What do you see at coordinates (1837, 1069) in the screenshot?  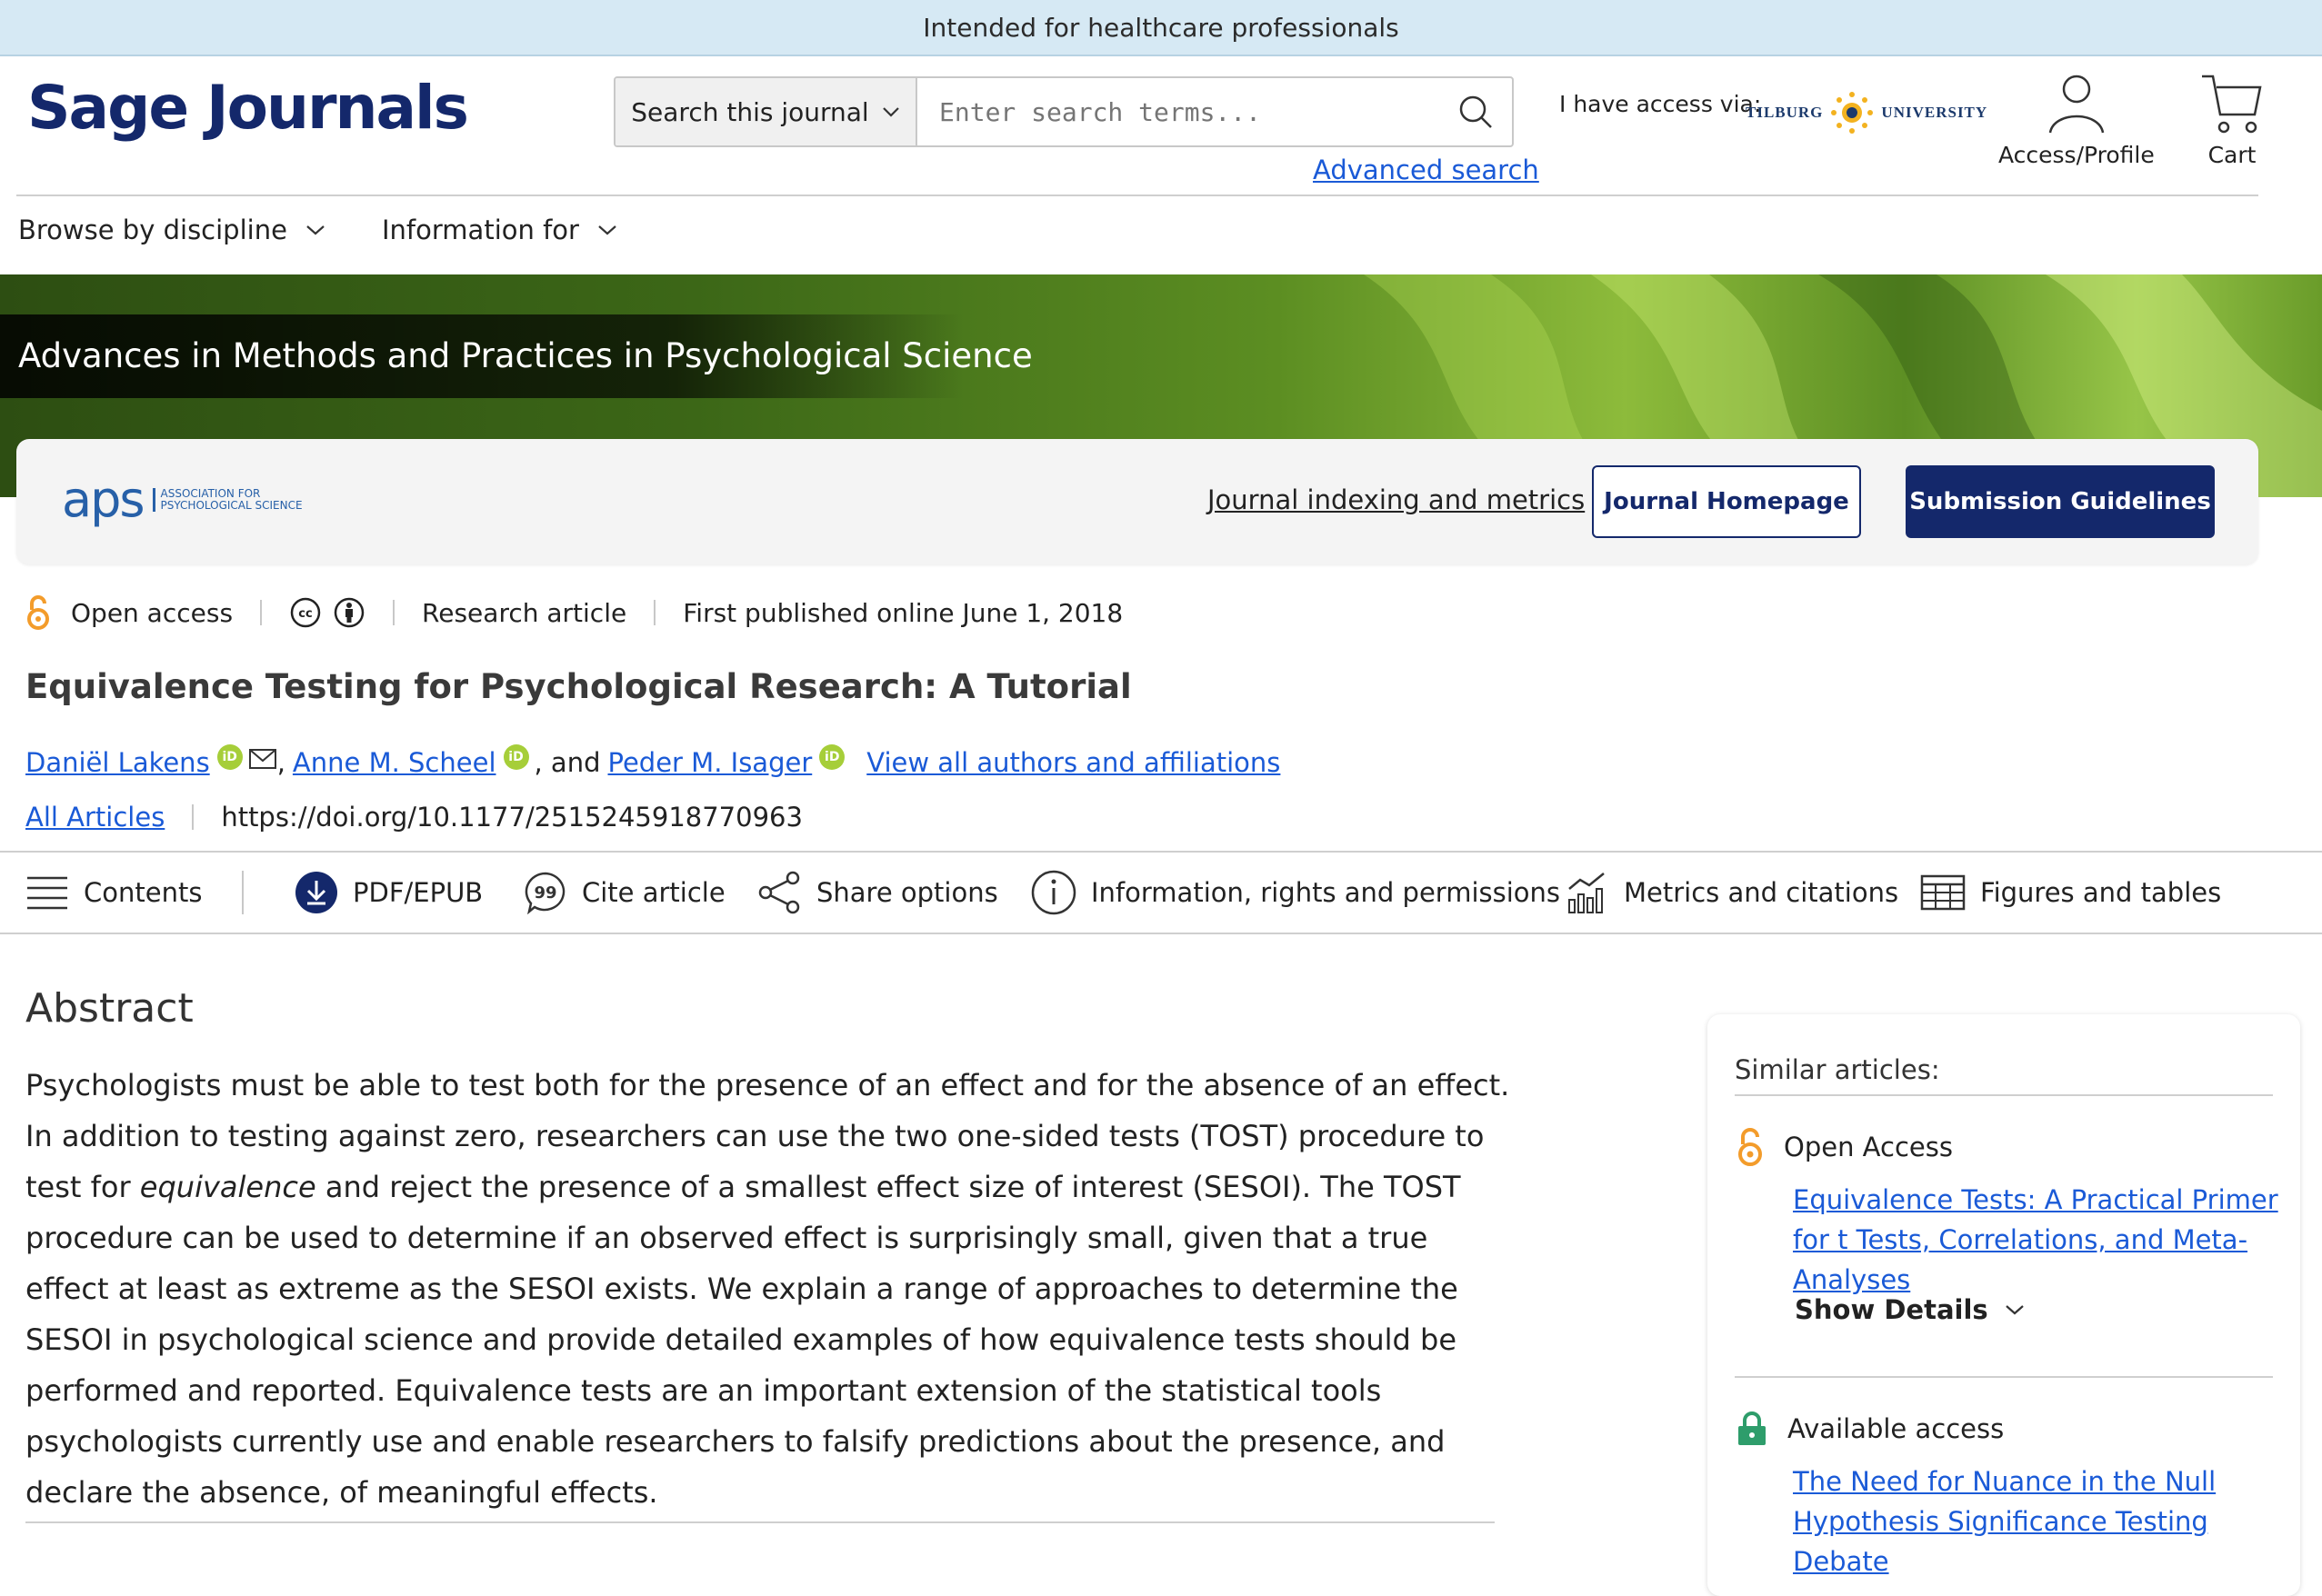 I see `similar-articles-heading: Similar articles:` at bounding box center [1837, 1069].